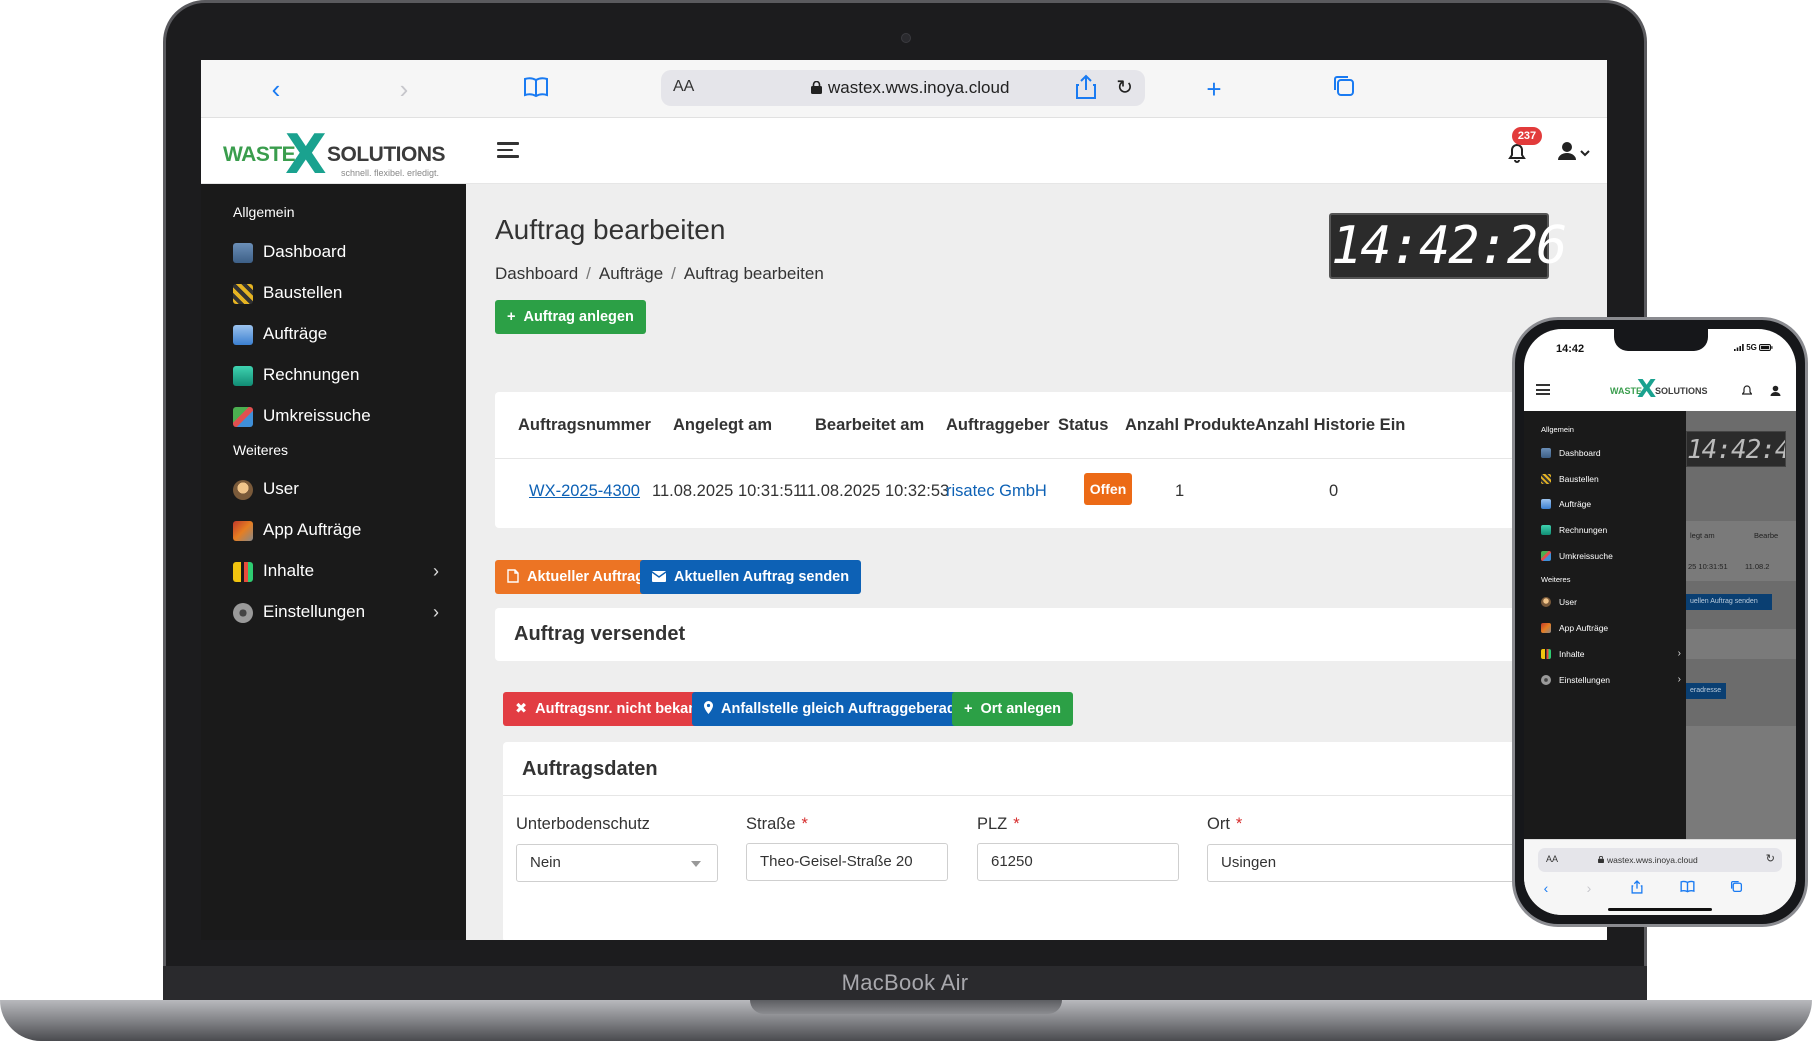 This screenshot has height=1041, width=1812. I want to click on current-order-pdf-button: Aktueller Auftrag, so click(576, 577).